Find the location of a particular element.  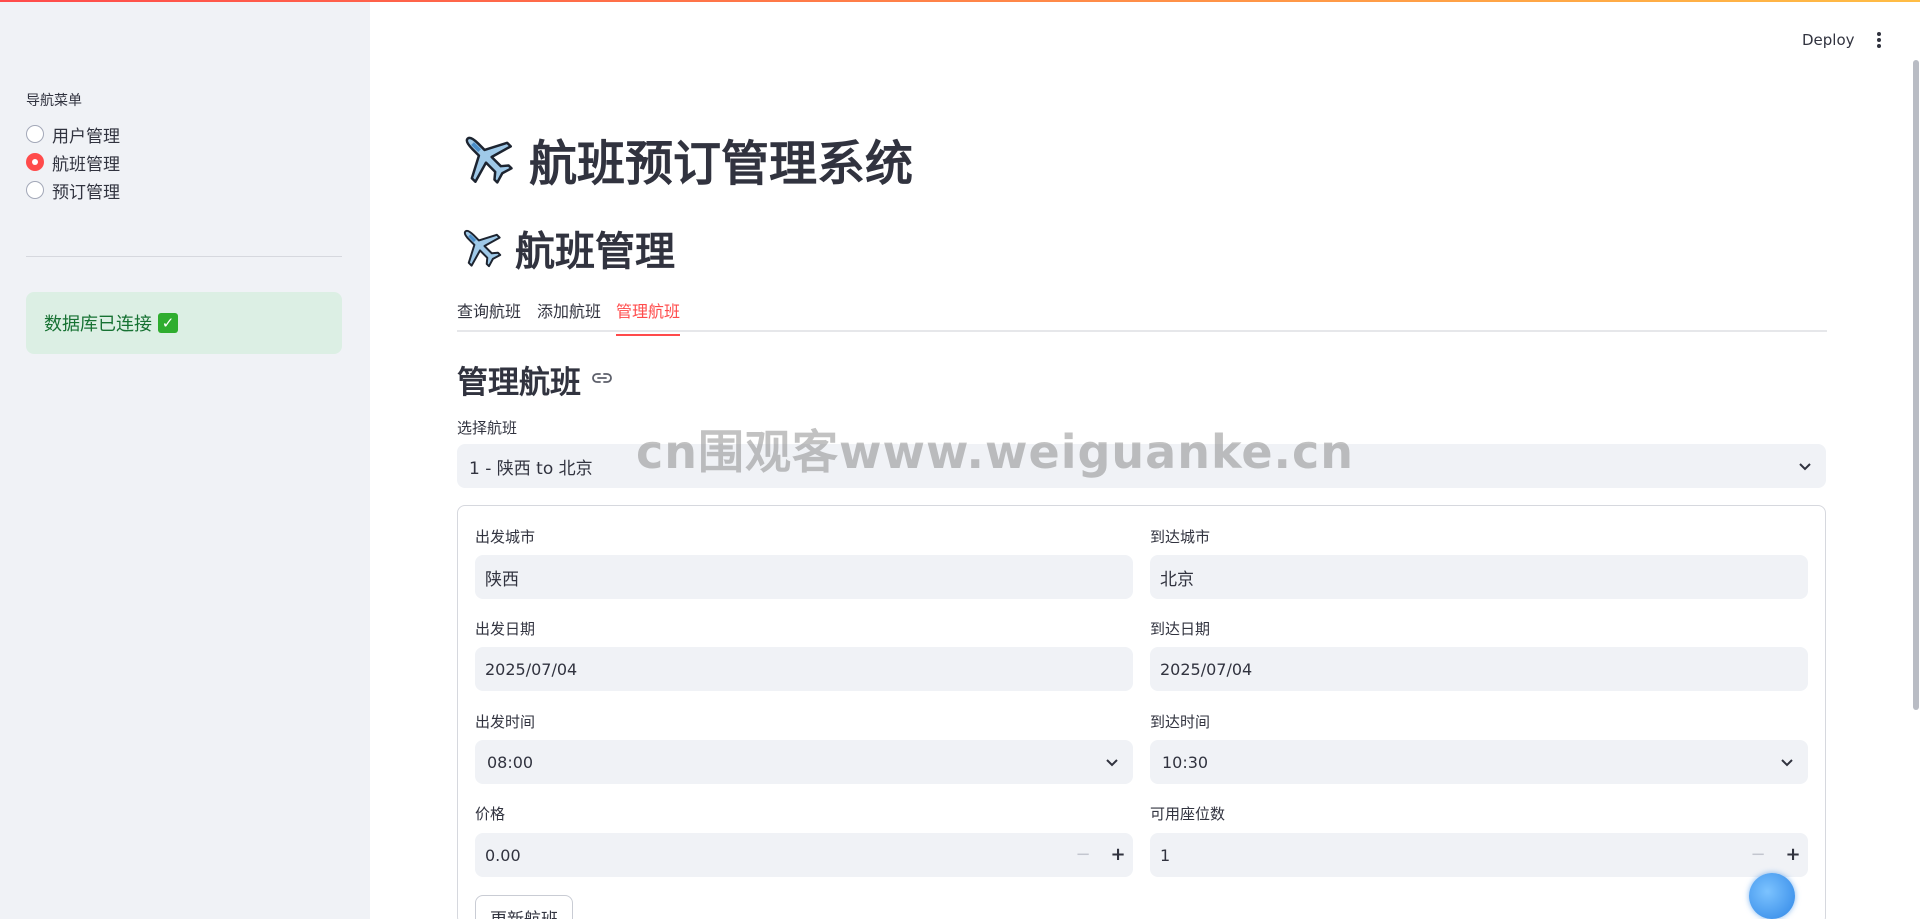

select-flight-label: 选择航班 is located at coordinates (487, 428).